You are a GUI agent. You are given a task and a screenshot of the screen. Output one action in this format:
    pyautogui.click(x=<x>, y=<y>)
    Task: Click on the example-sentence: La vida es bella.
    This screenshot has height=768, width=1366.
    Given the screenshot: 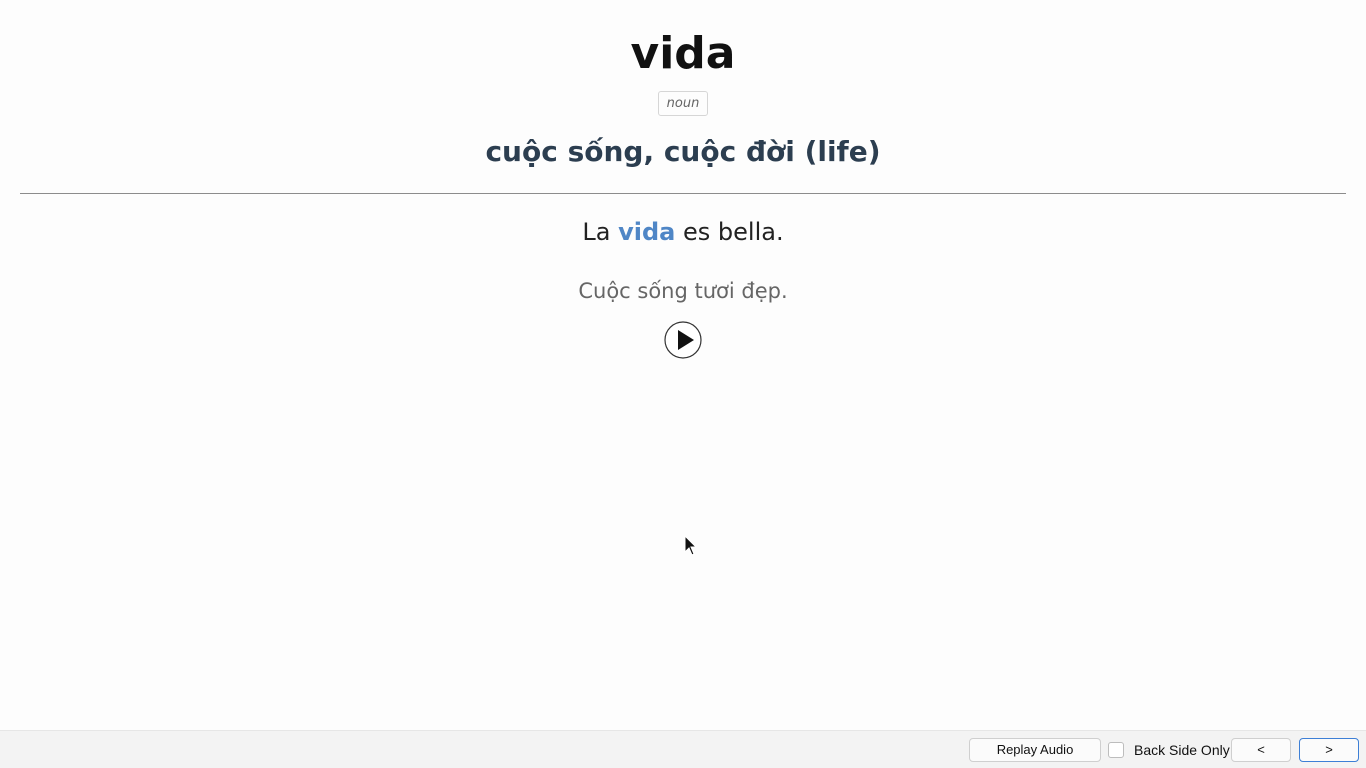 What is the action you would take?
    pyautogui.click(x=683, y=232)
    